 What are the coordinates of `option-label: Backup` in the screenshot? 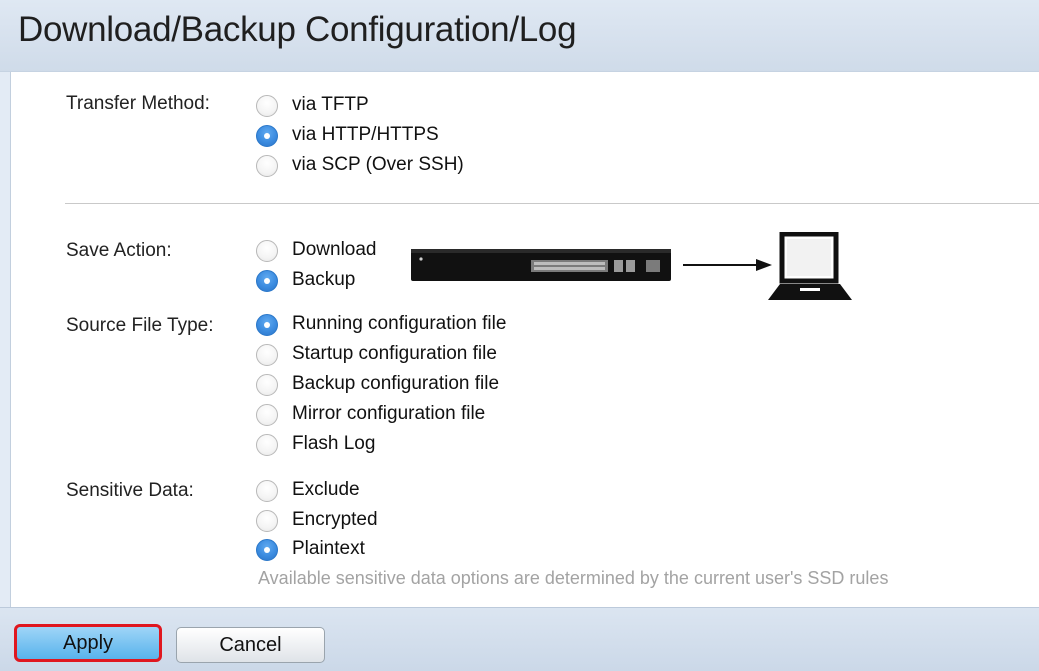 It's located at (324, 279).